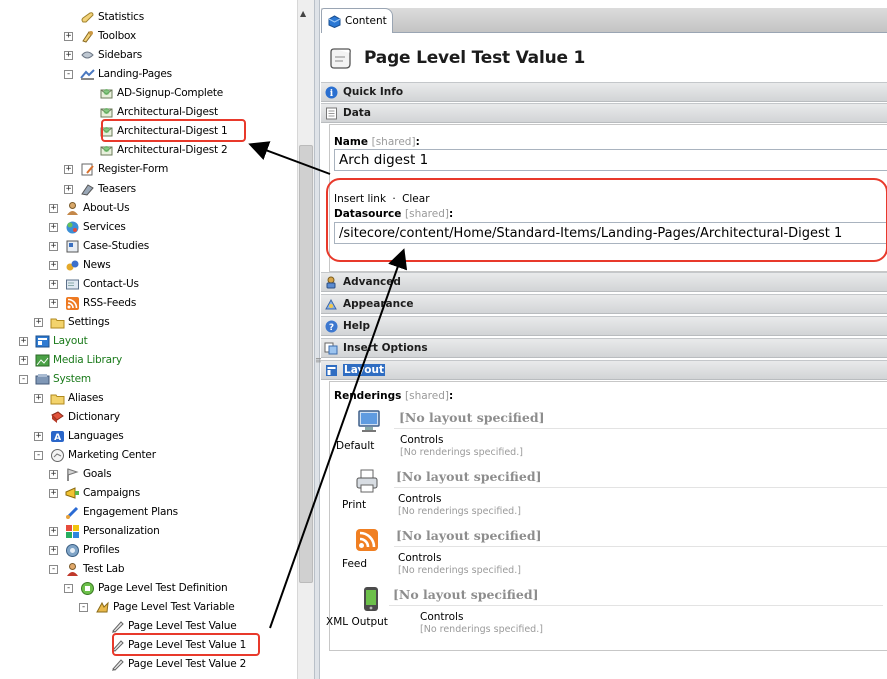 This screenshot has width=887, height=679. I want to click on arrow-to-datasource, so click(338, 438).